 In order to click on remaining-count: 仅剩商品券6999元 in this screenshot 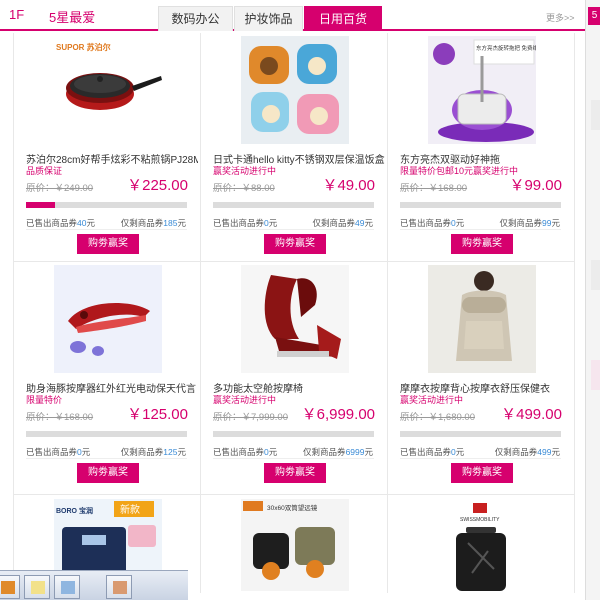, I will do `click(338, 452)`.